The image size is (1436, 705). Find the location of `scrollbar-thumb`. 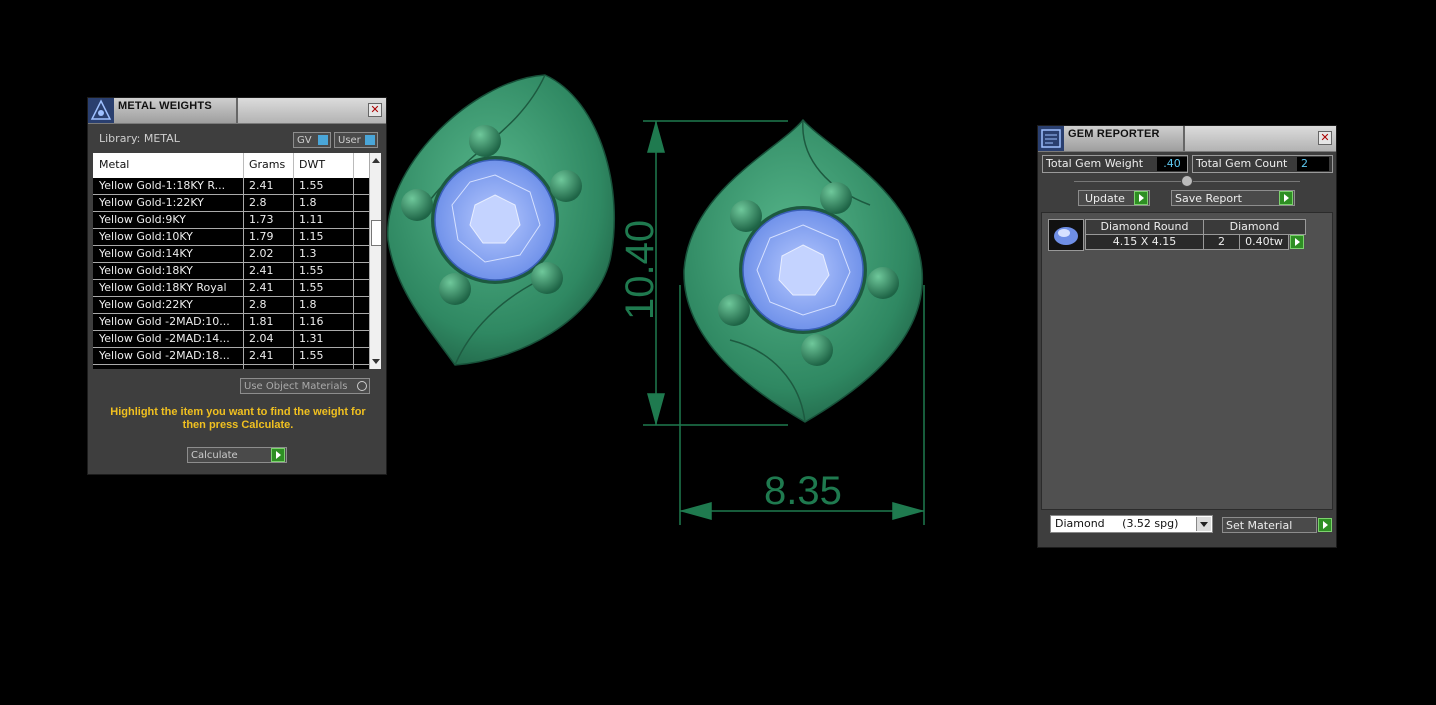

scrollbar-thumb is located at coordinates (376, 233).